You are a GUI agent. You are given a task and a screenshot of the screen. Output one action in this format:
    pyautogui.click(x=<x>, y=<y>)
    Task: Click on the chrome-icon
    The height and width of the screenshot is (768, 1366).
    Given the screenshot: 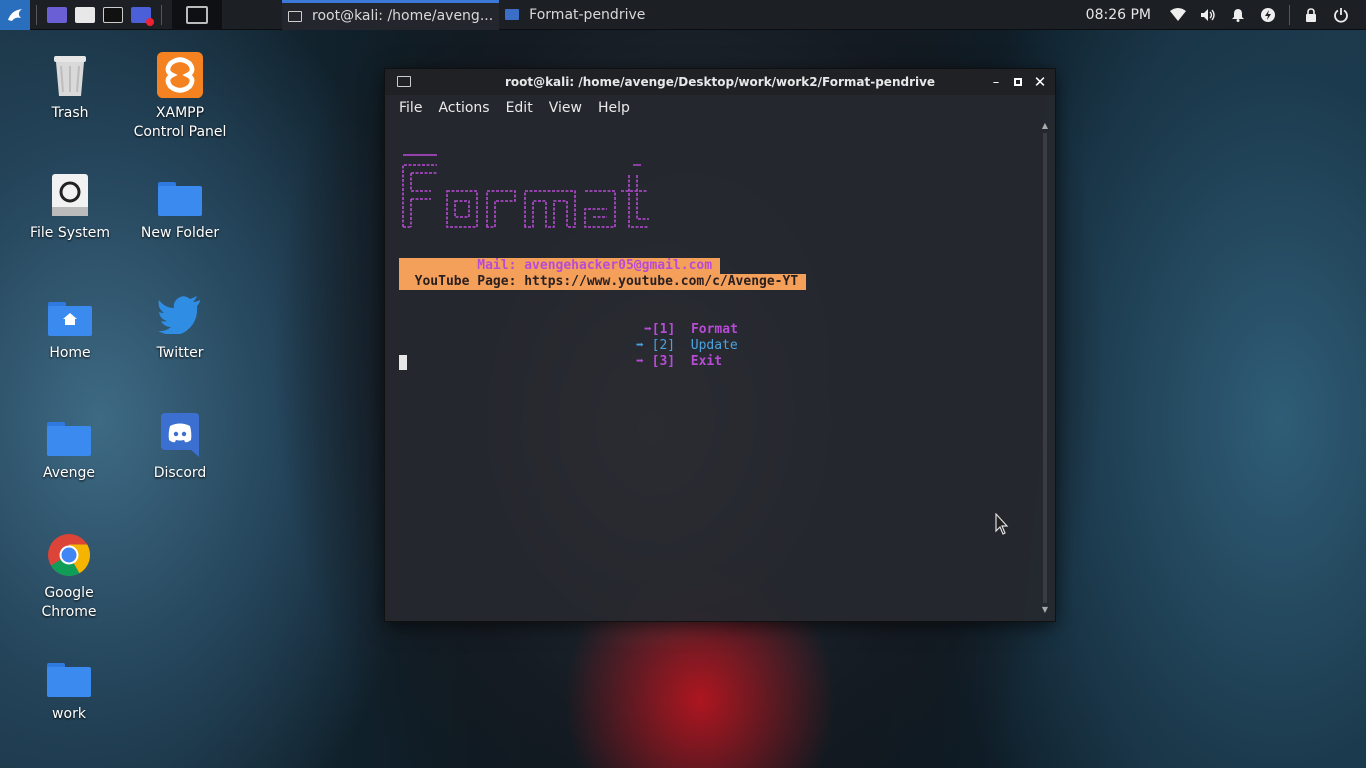 What is the action you would take?
    pyautogui.click(x=69, y=555)
    